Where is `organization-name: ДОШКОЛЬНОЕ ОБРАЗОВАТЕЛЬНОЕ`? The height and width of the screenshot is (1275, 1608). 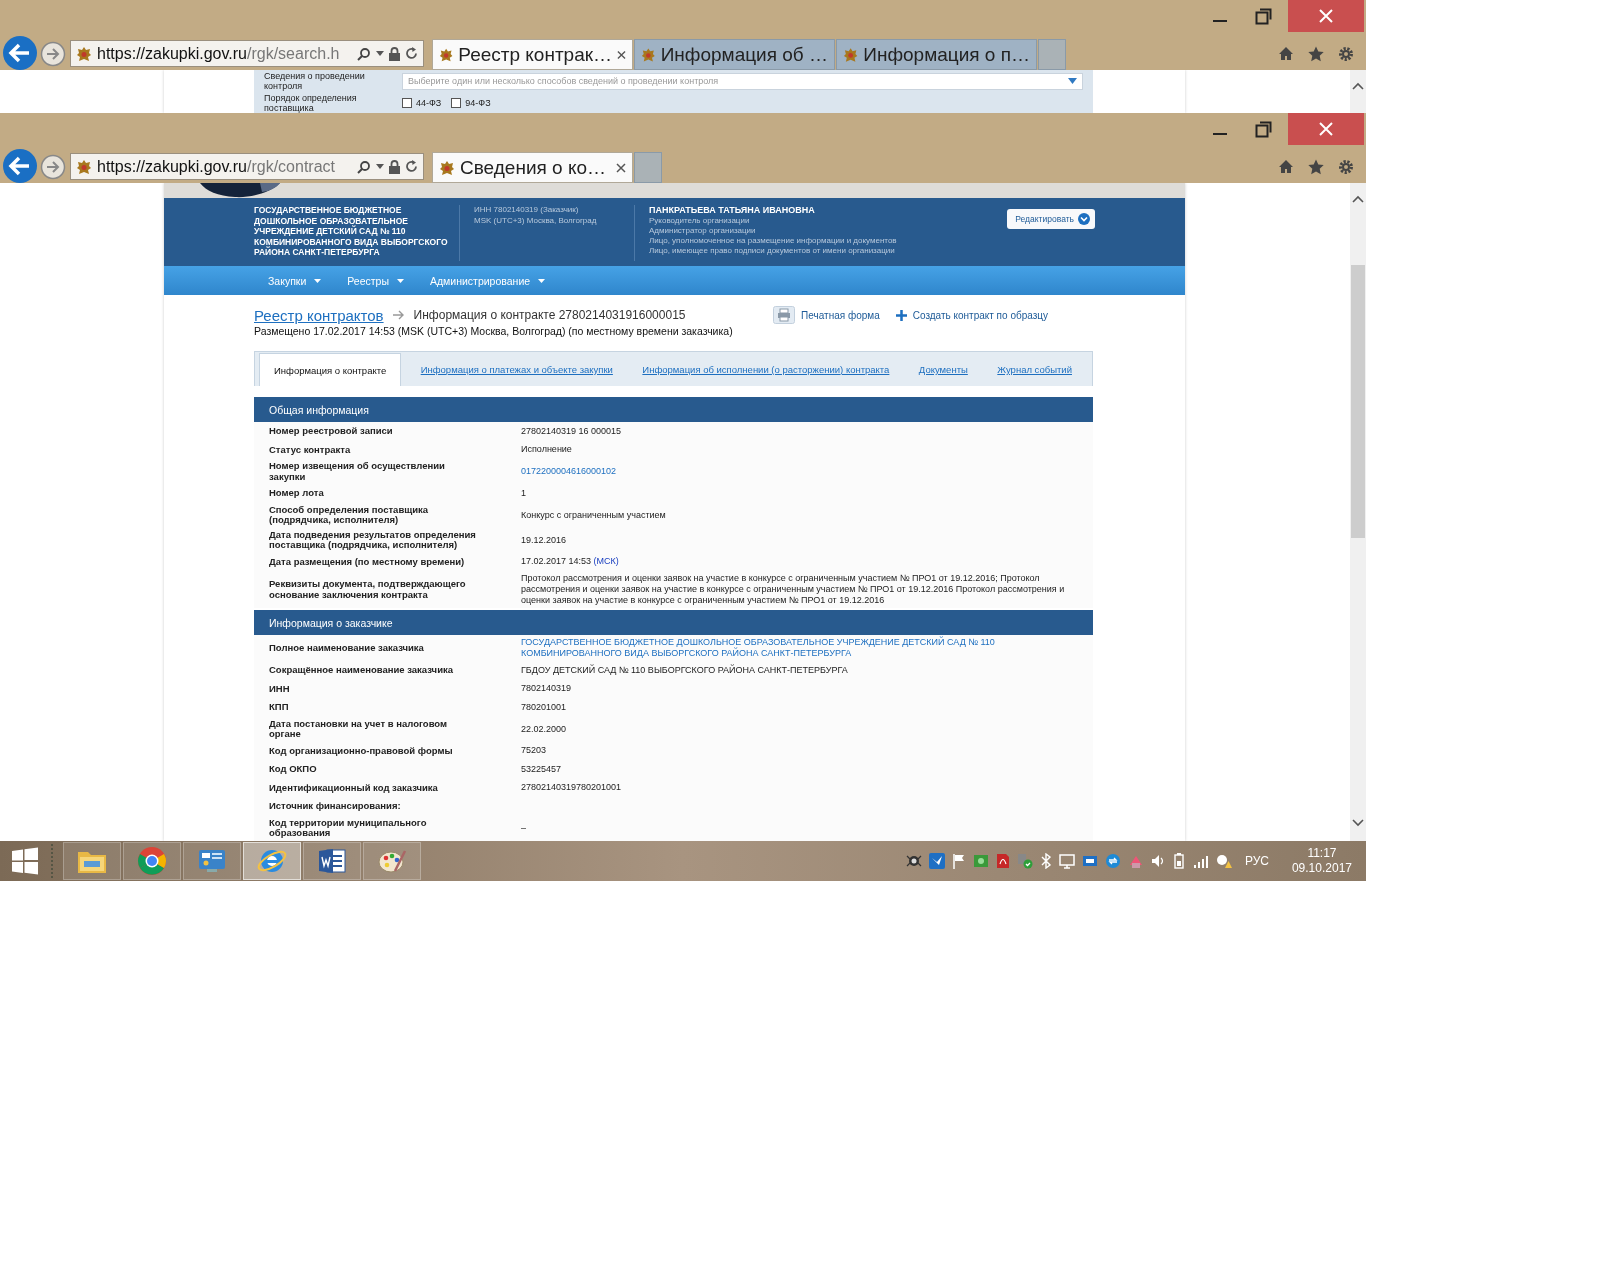
organization-name: ДОШКОЛЬНОЕ ОБРАЗОВАТЕЛЬНОЕ is located at coordinates (332, 220).